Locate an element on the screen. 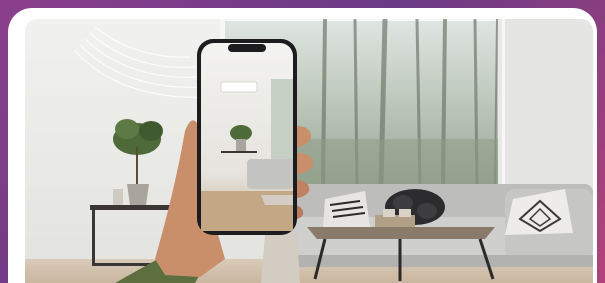  smartphone-icon is located at coordinates (247, 137).